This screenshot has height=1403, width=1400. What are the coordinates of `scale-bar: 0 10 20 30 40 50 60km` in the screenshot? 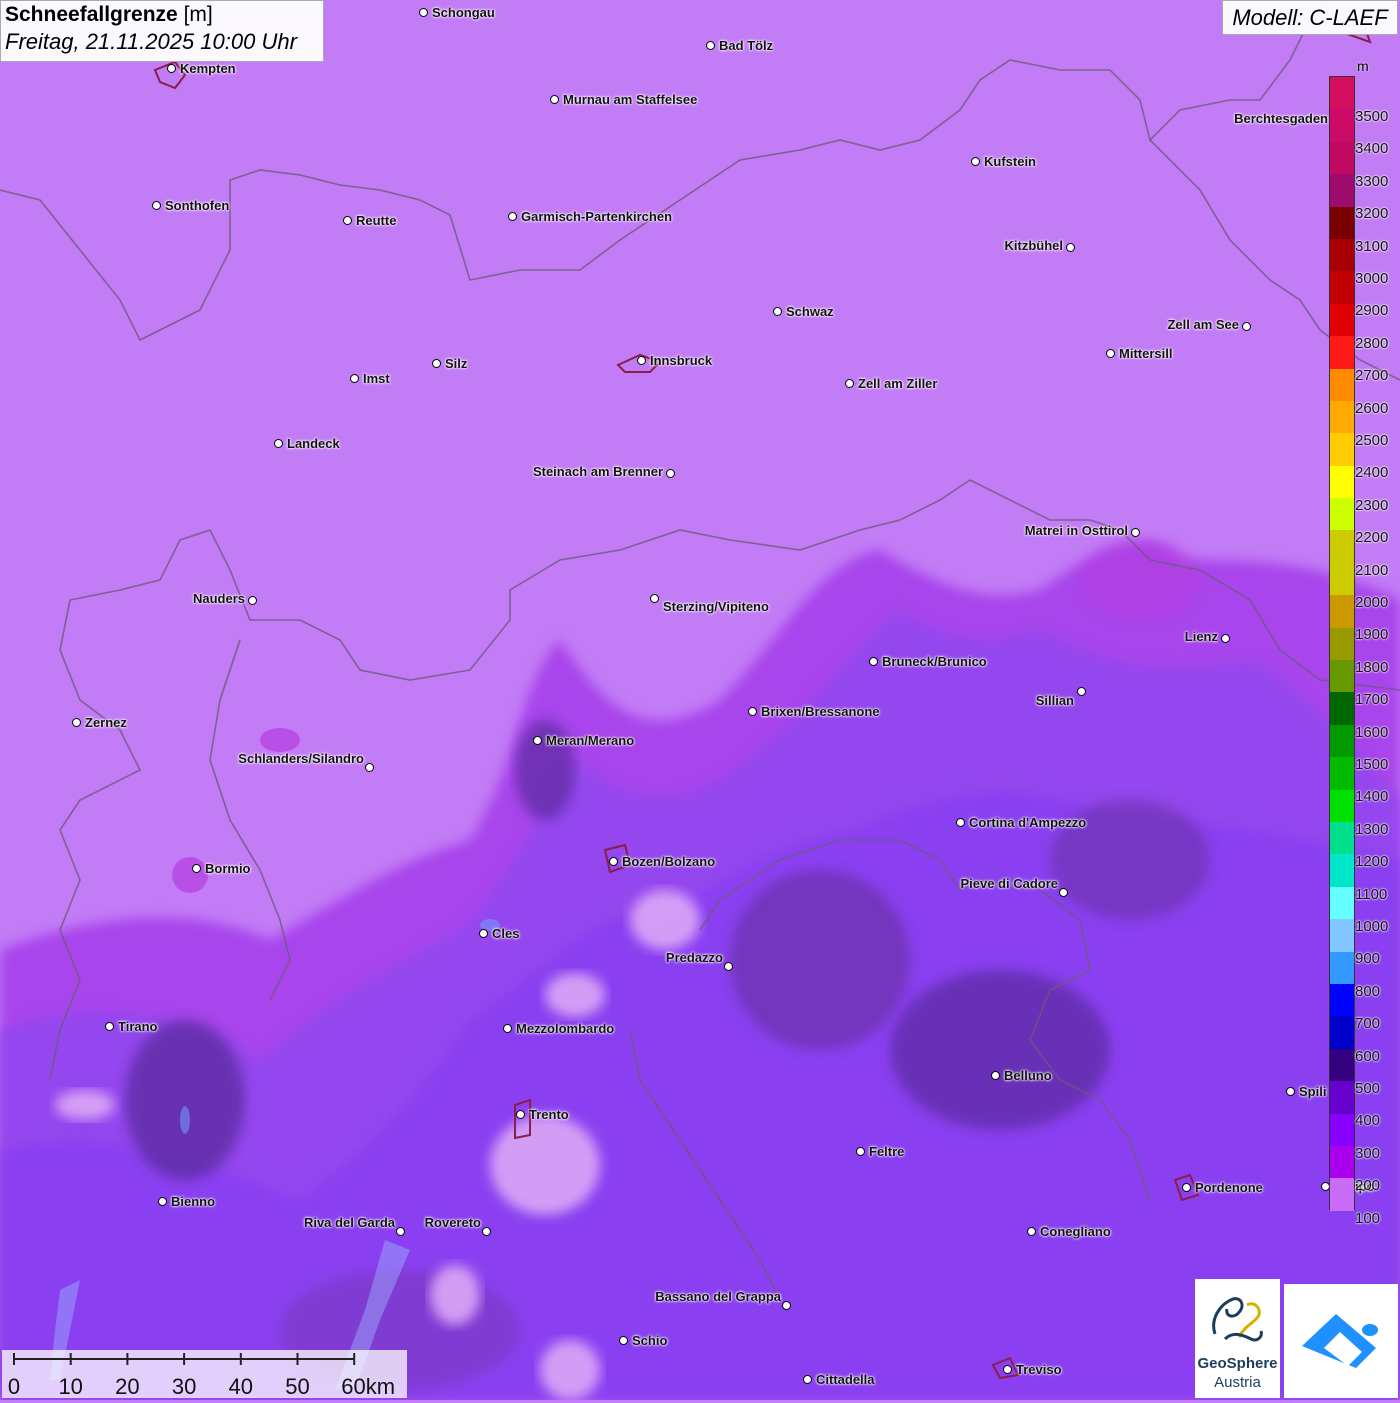 It's located at (204, 1374).